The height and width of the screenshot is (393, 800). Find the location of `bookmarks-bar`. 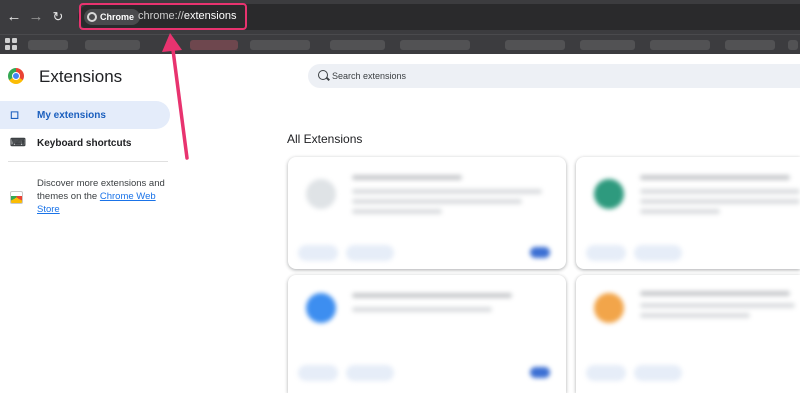

bookmarks-bar is located at coordinates (400, 44).